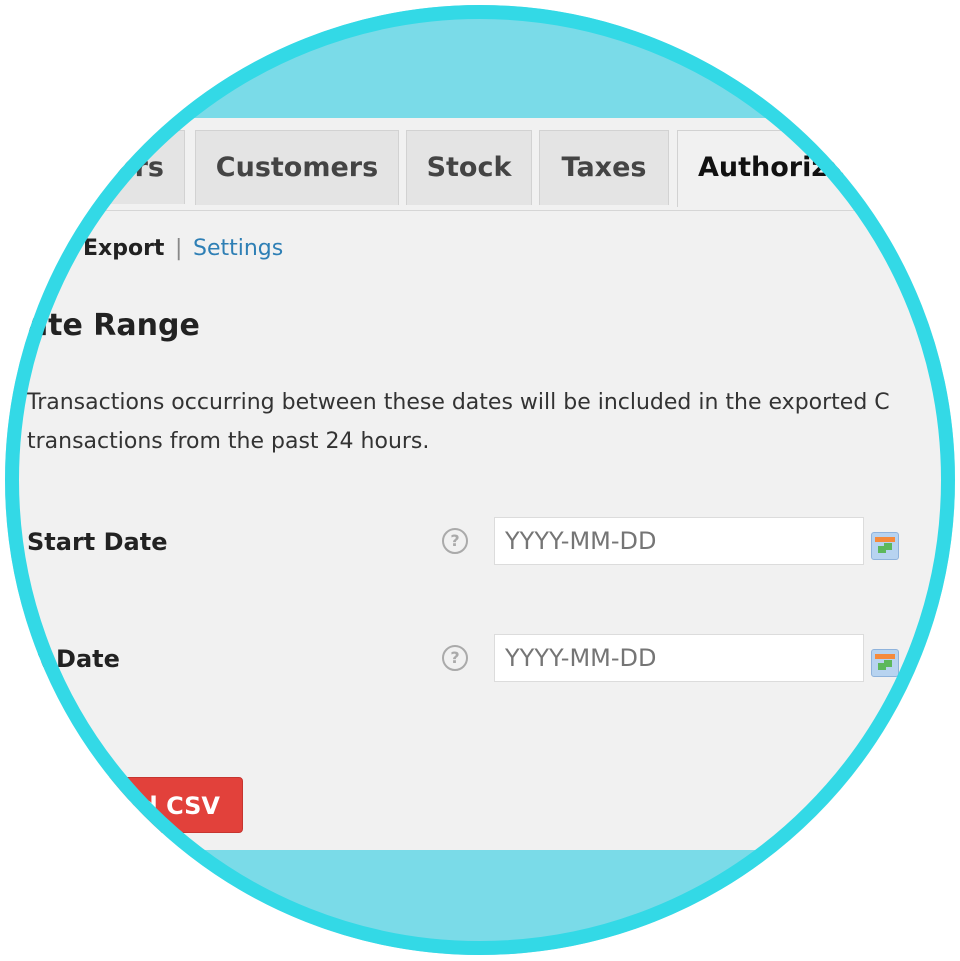  I want to click on download-csv-button: Download CSV, so click(124, 805).